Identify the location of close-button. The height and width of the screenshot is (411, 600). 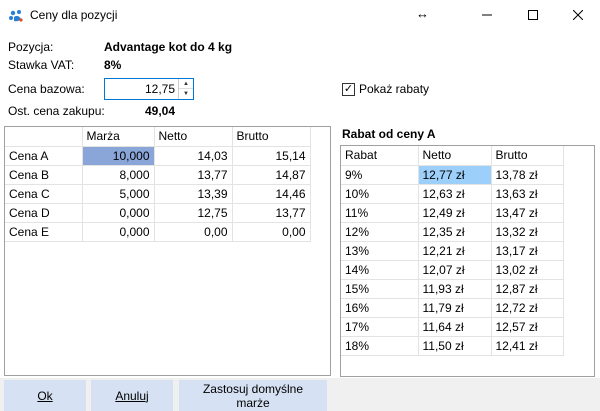
(578, 15).